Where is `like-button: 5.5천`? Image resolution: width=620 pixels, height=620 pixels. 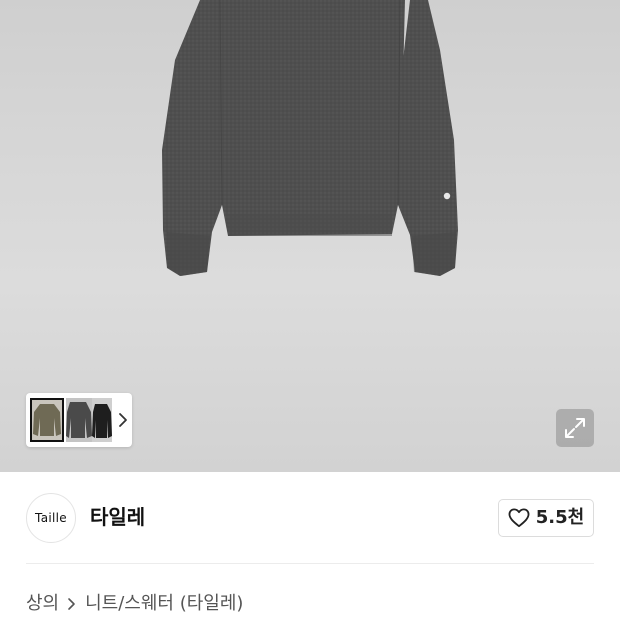
like-button: 5.5천 is located at coordinates (546, 518).